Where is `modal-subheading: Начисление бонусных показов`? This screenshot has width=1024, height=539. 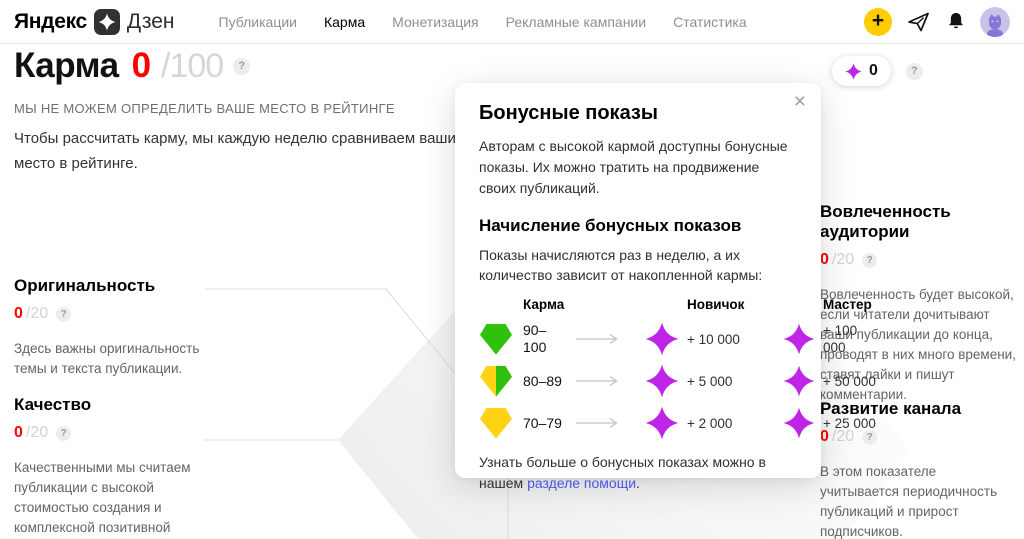 modal-subheading: Начисление бонусных показов is located at coordinates (610, 225).